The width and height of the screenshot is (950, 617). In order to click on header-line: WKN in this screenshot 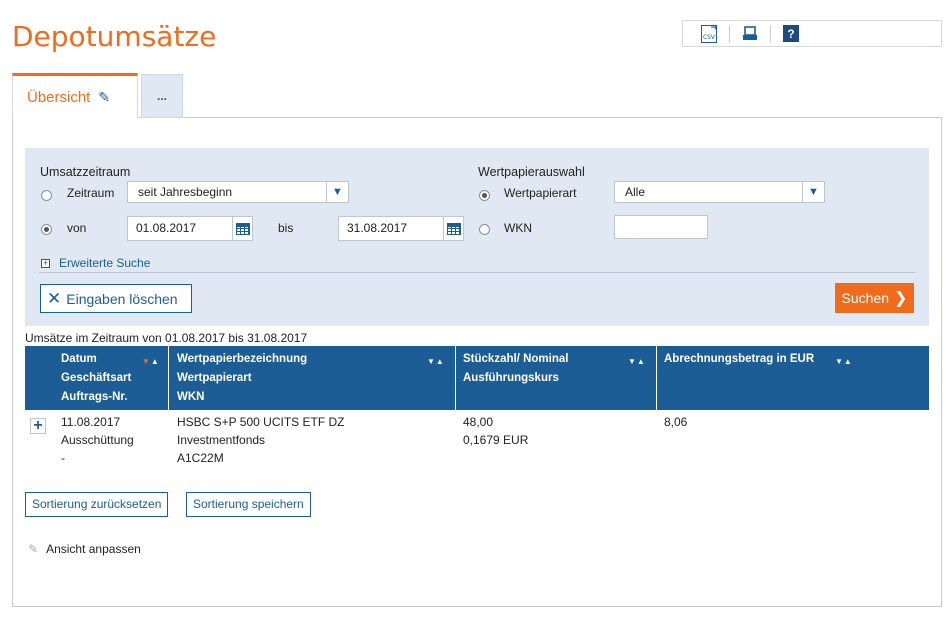, I will do `click(191, 397)`.